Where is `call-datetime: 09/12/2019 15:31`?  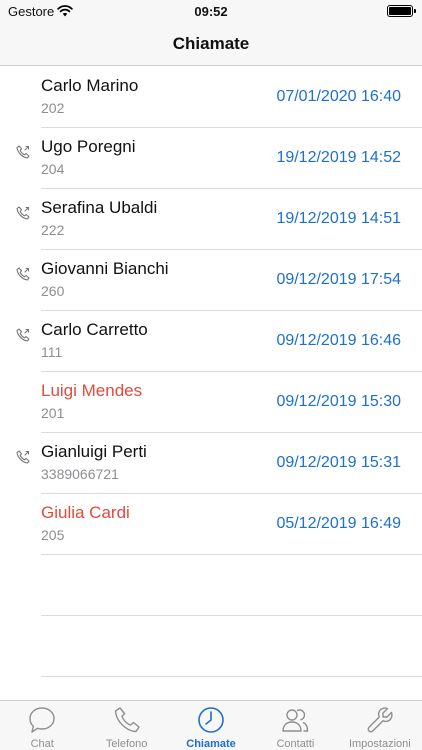
call-datetime: 09/12/2019 15:31 is located at coordinates (338, 462).